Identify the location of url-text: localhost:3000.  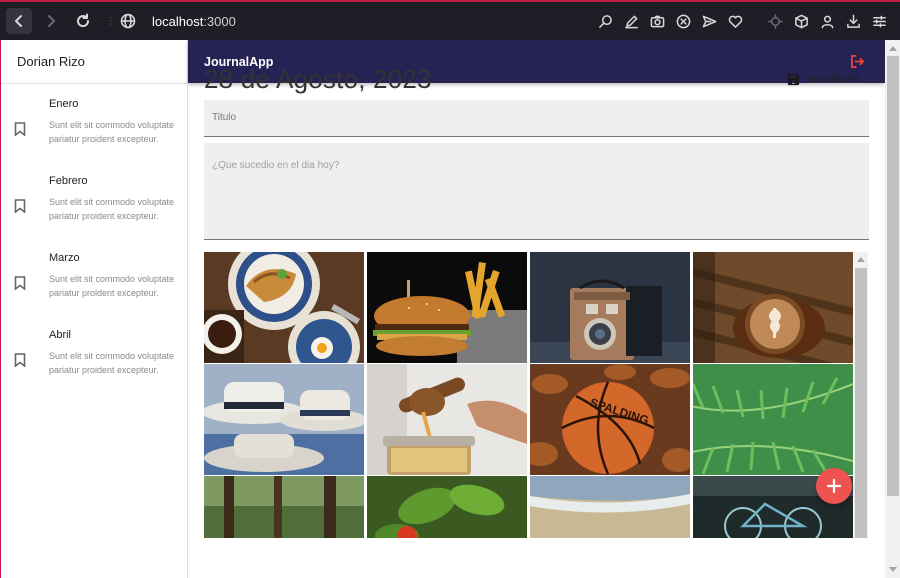
(194, 21).